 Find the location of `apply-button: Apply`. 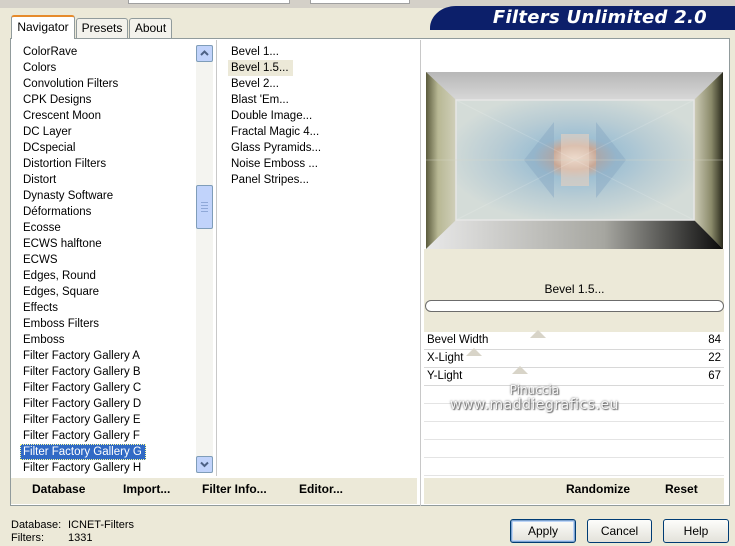

apply-button: Apply is located at coordinates (543, 531).